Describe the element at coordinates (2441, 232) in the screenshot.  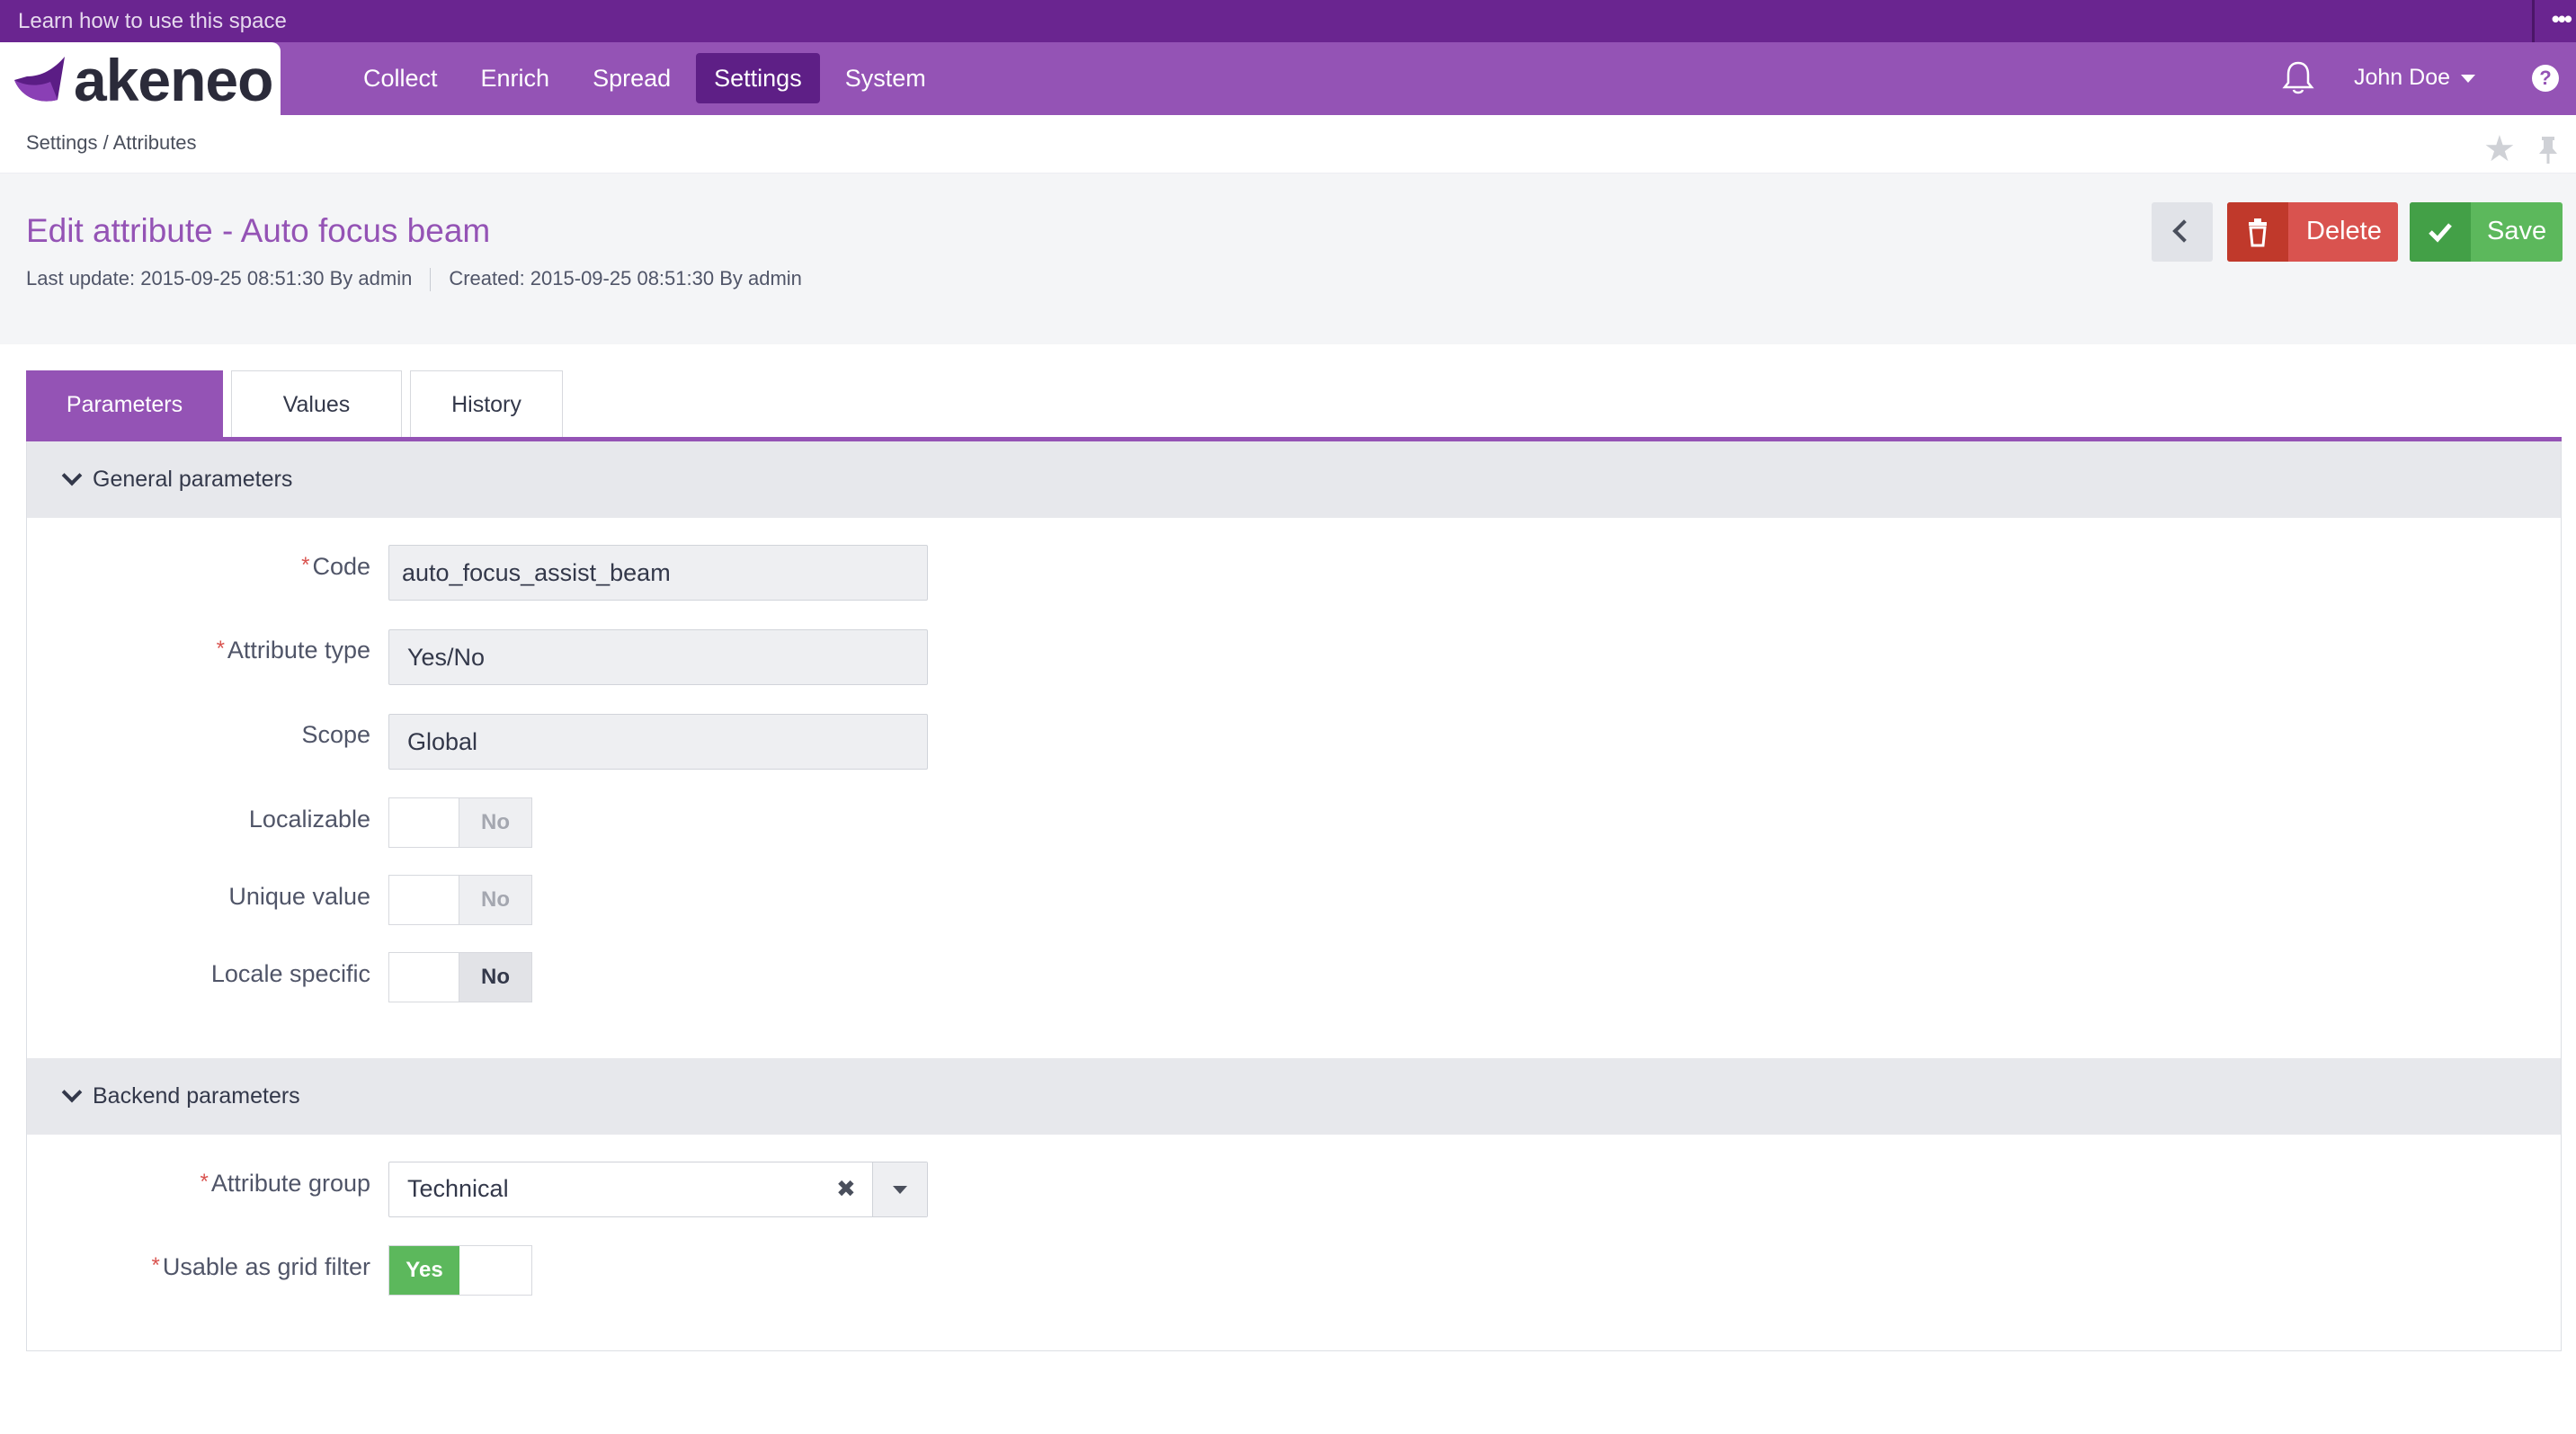
I see `checkmark-icon` at that location.